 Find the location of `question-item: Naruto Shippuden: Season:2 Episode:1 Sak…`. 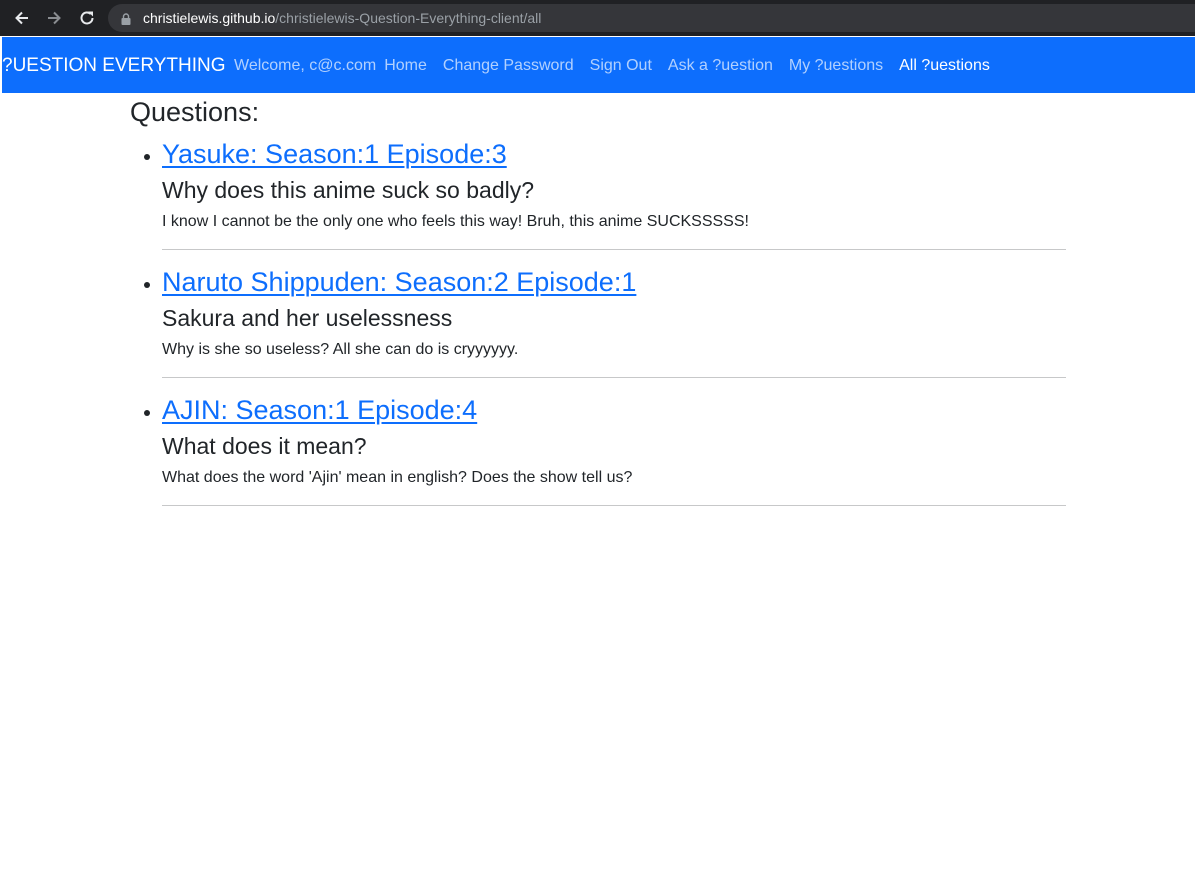

question-item: Naruto Shippuden: Season:2 Episode:1 Sak… is located at coordinates (605, 314).